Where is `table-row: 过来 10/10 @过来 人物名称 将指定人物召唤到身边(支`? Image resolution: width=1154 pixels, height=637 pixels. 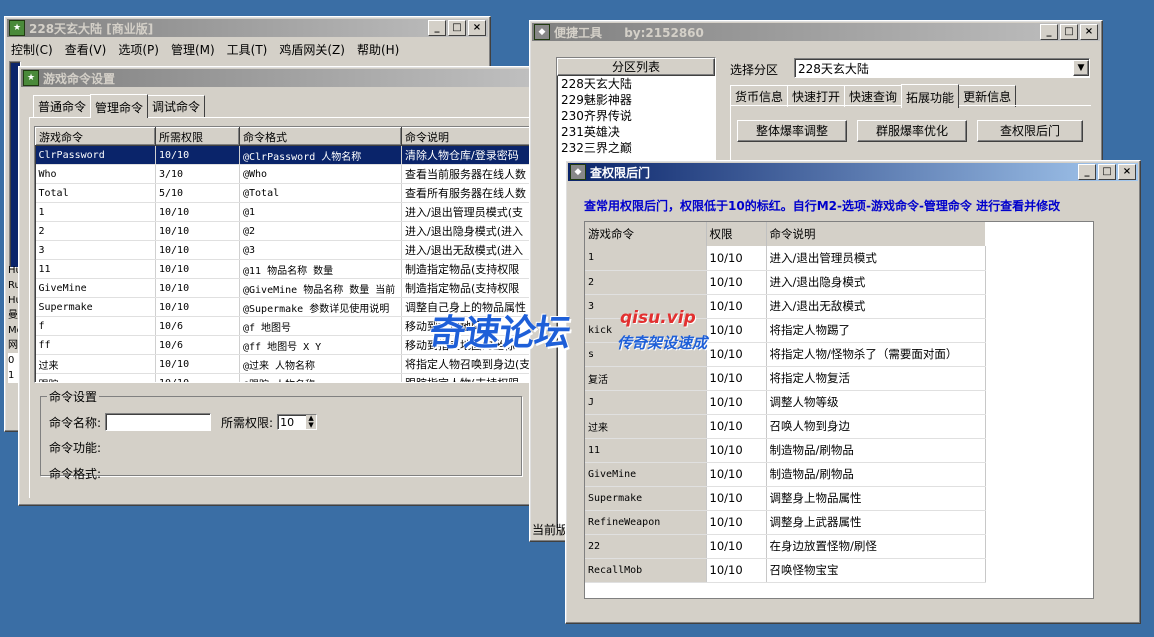
table-row: 过来 10/10 @过来 人物名称 将指定人物召唤到身边(支 is located at coordinates (285, 364).